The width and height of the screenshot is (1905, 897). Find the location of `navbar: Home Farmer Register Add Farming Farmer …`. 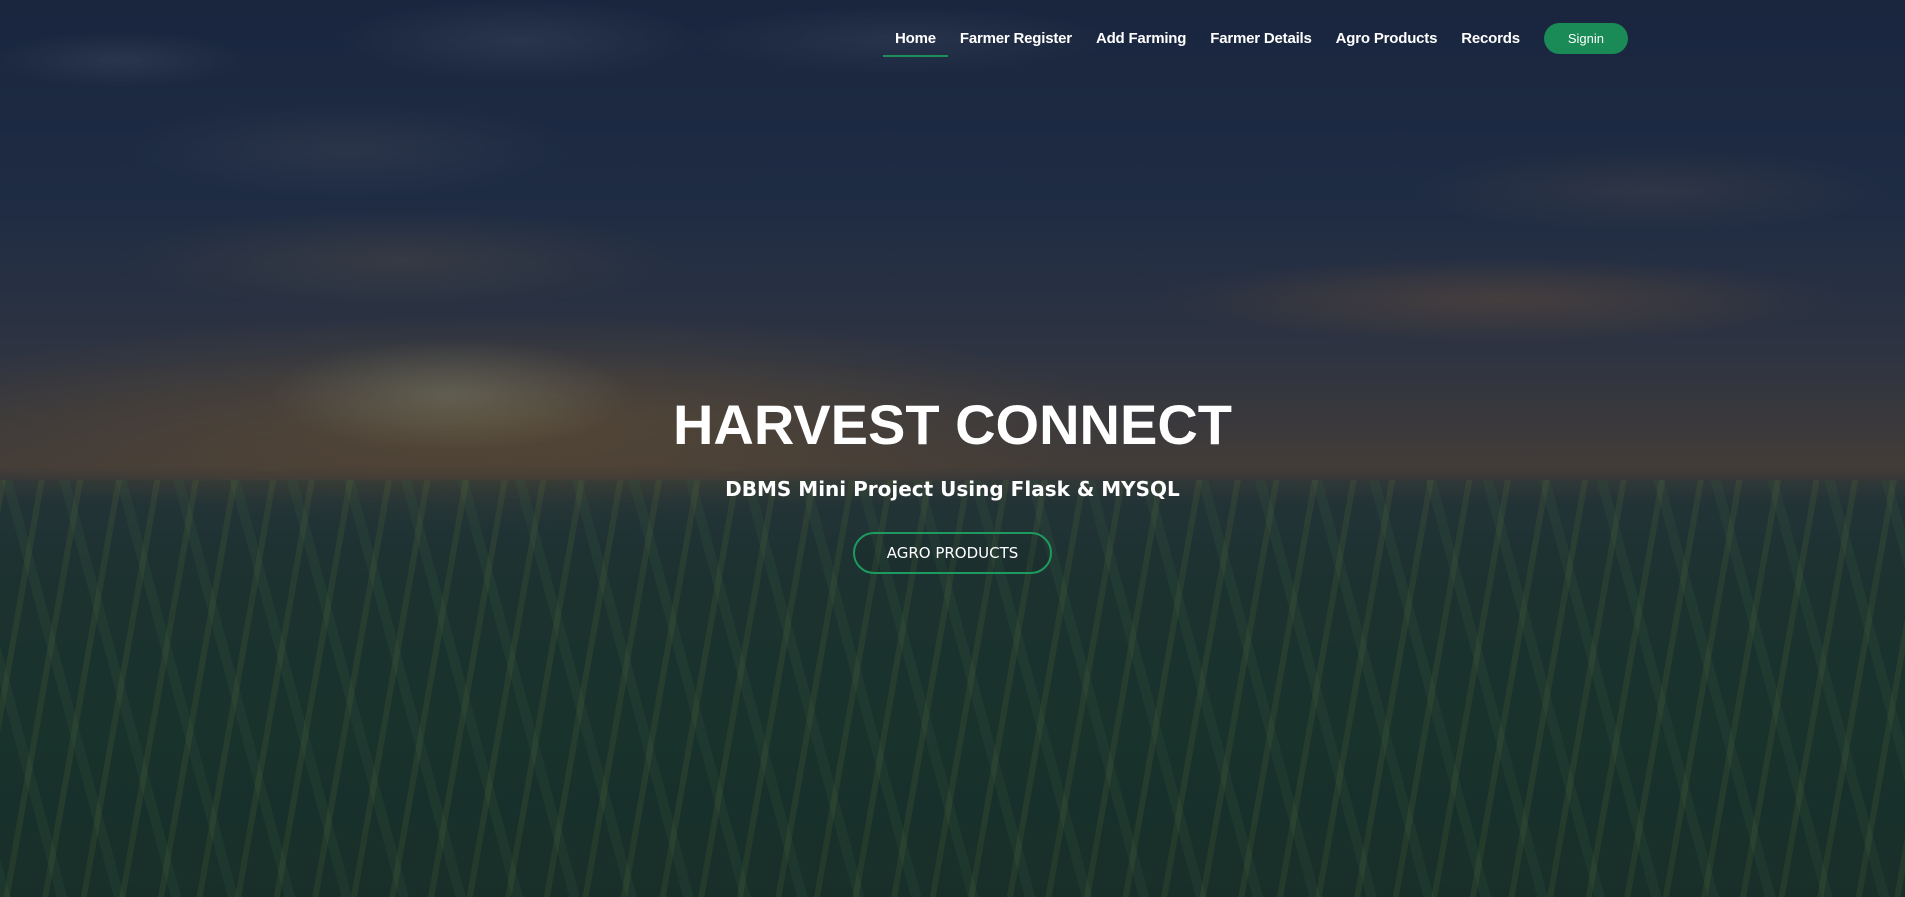

navbar: Home Farmer Register Add Farming Farmer … is located at coordinates (952, 38).